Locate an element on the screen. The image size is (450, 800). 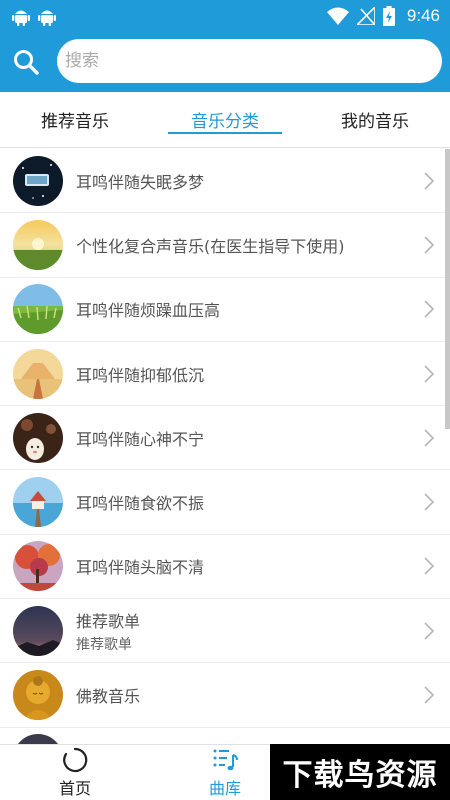
list-item-text: 个性化复合声音乐(在医生指导下使用) is located at coordinates (263, 245).